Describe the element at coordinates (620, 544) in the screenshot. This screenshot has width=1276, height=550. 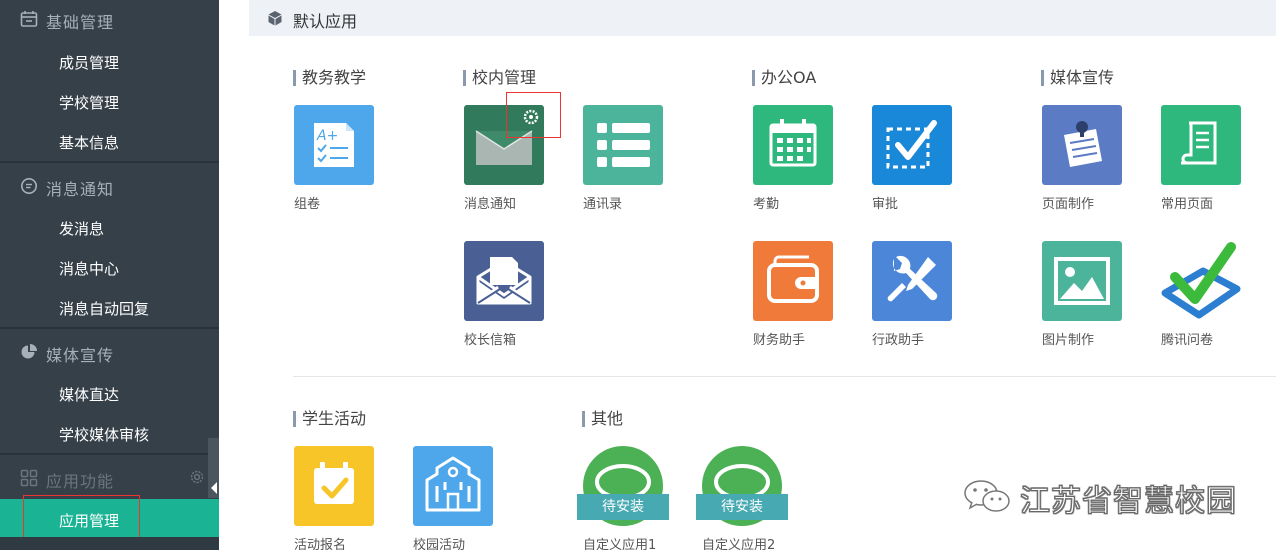
I see `app-name: 自定义应用1` at that location.